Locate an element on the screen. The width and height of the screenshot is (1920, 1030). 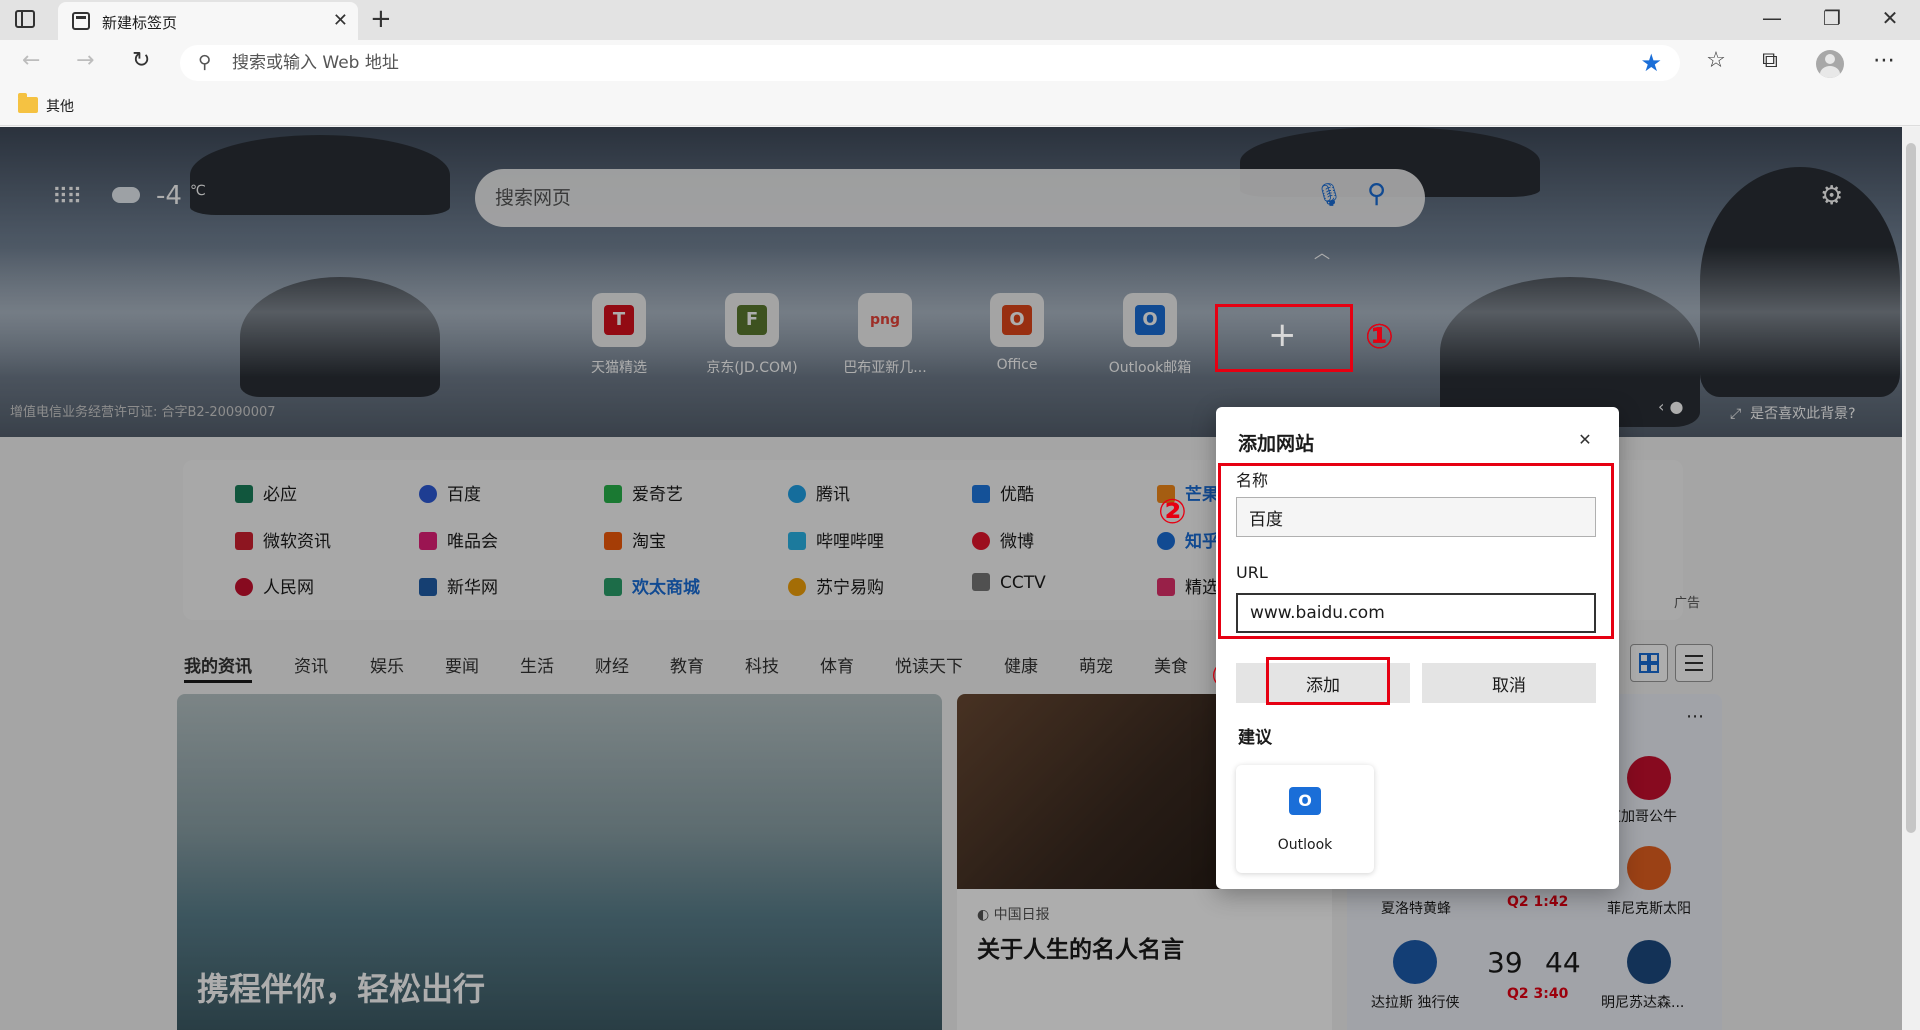
cancel-button: 取消 is located at coordinates (1509, 683).